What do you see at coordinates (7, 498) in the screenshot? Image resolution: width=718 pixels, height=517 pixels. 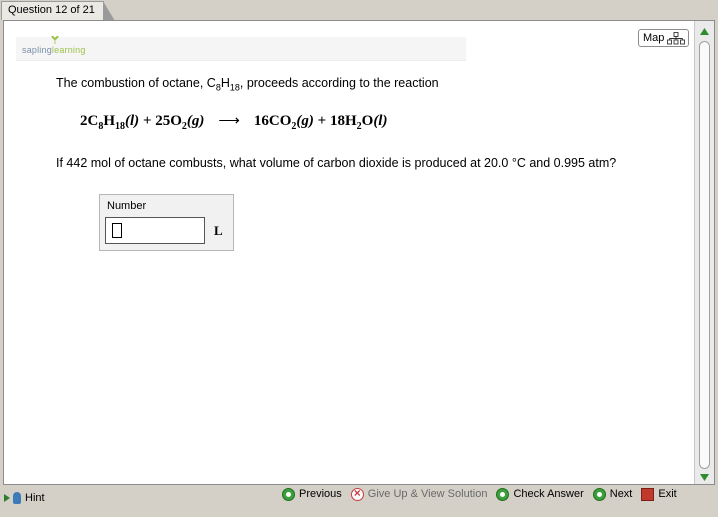 I see `expand-triangle-icon` at bounding box center [7, 498].